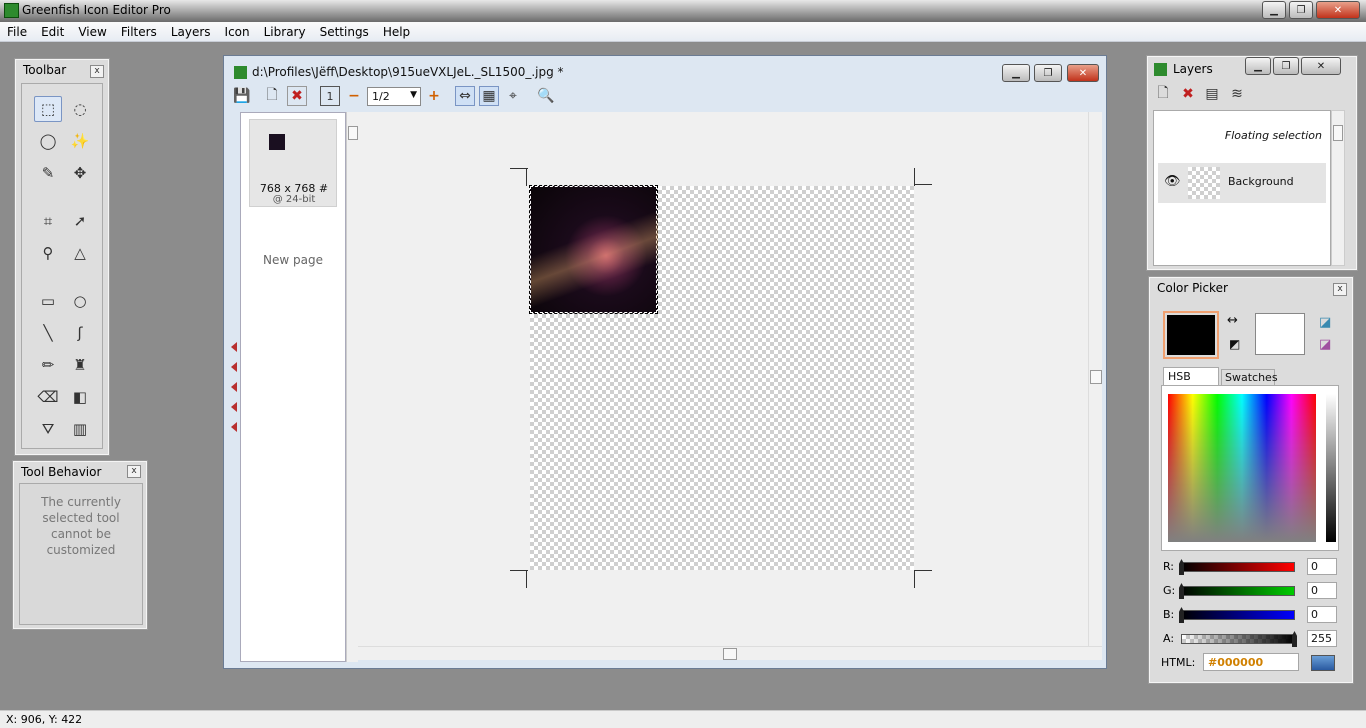  Describe the element at coordinates (1258, 66) in the screenshot. I see `layers-minimize-button: ▁` at that location.